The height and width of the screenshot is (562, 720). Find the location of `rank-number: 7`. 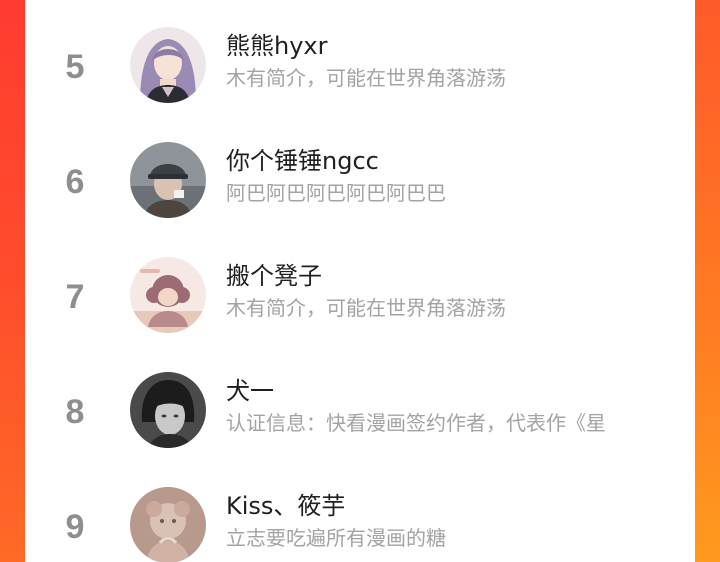

rank-number: 7 is located at coordinates (75, 297).